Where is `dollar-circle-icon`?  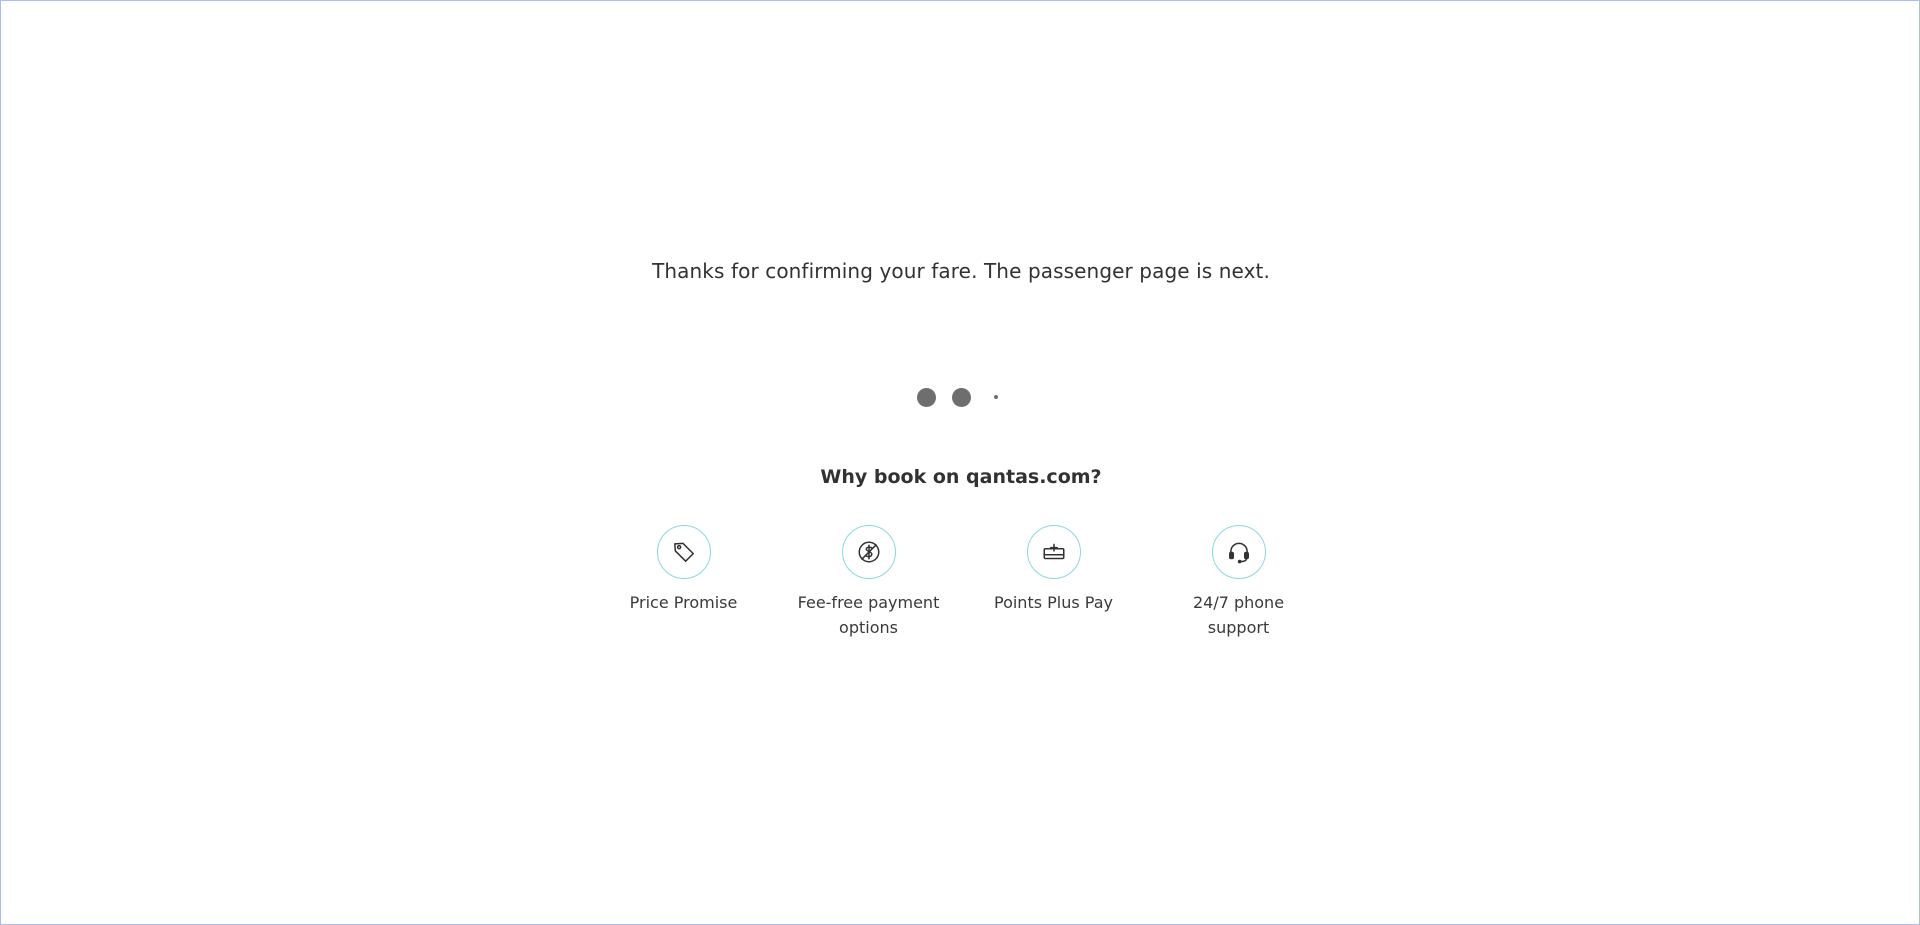
dollar-circle-icon is located at coordinates (868, 552).